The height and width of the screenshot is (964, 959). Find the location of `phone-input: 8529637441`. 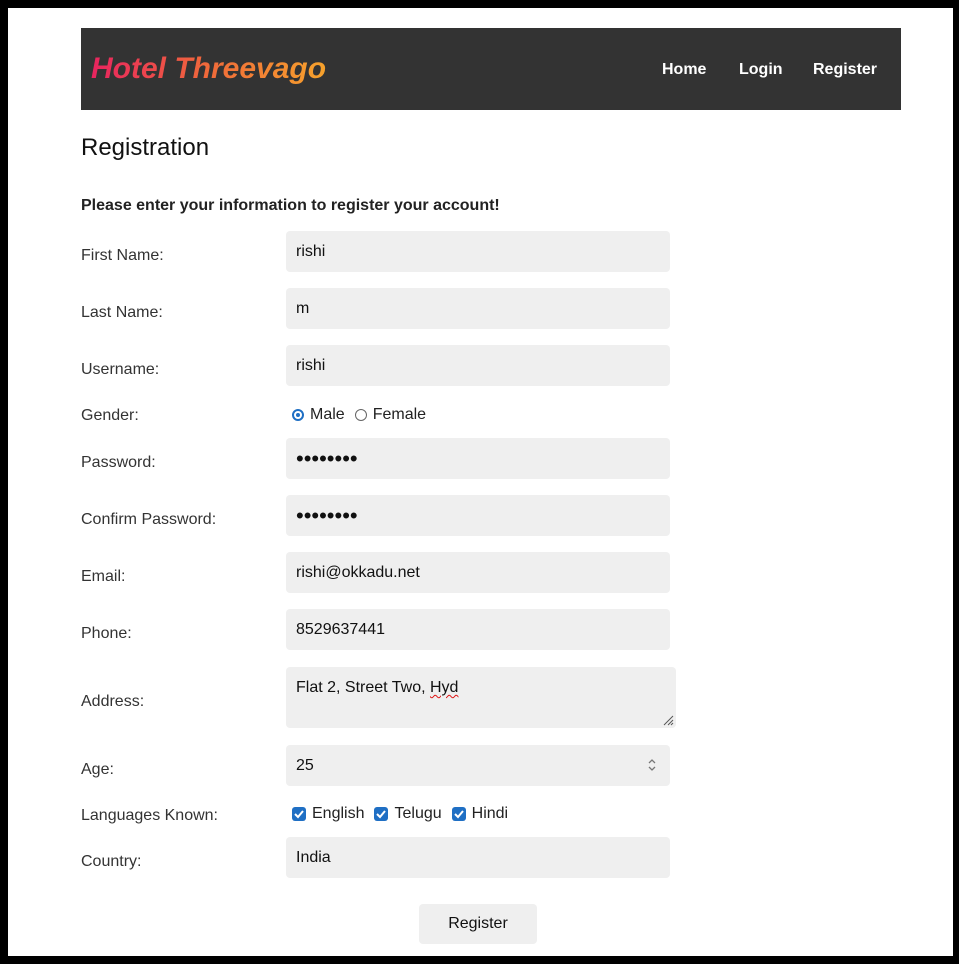

phone-input: 8529637441 is located at coordinates (478, 629).